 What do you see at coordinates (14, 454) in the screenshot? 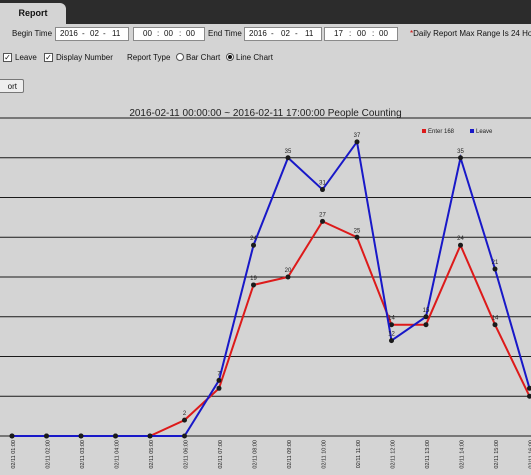
I see `x-tick-label: 02/11 01:00` at bounding box center [14, 454].